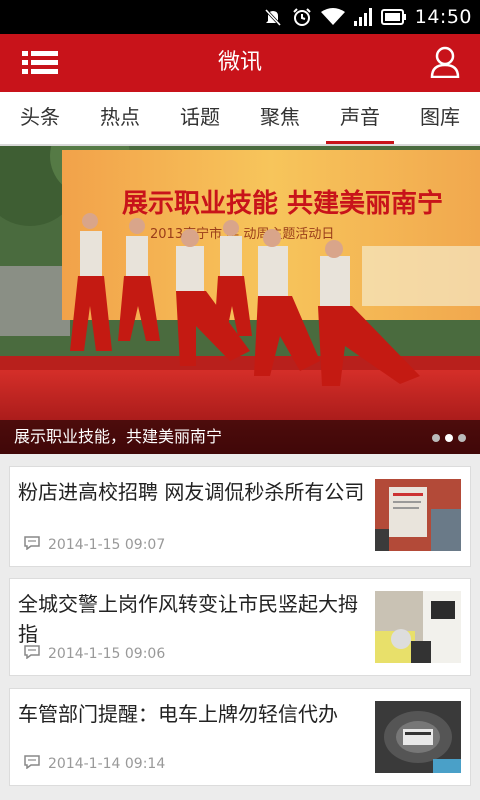 The height and width of the screenshot is (800, 480). What do you see at coordinates (363, 17) in the screenshot?
I see `signal-icon` at bounding box center [363, 17].